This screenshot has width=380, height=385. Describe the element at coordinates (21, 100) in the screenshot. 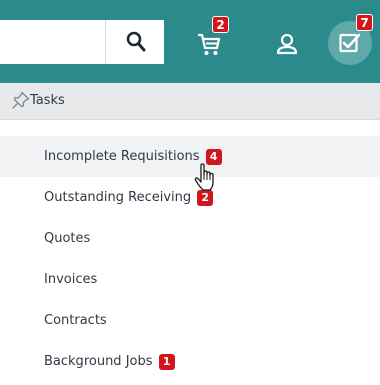

I see `pin-icon` at that location.